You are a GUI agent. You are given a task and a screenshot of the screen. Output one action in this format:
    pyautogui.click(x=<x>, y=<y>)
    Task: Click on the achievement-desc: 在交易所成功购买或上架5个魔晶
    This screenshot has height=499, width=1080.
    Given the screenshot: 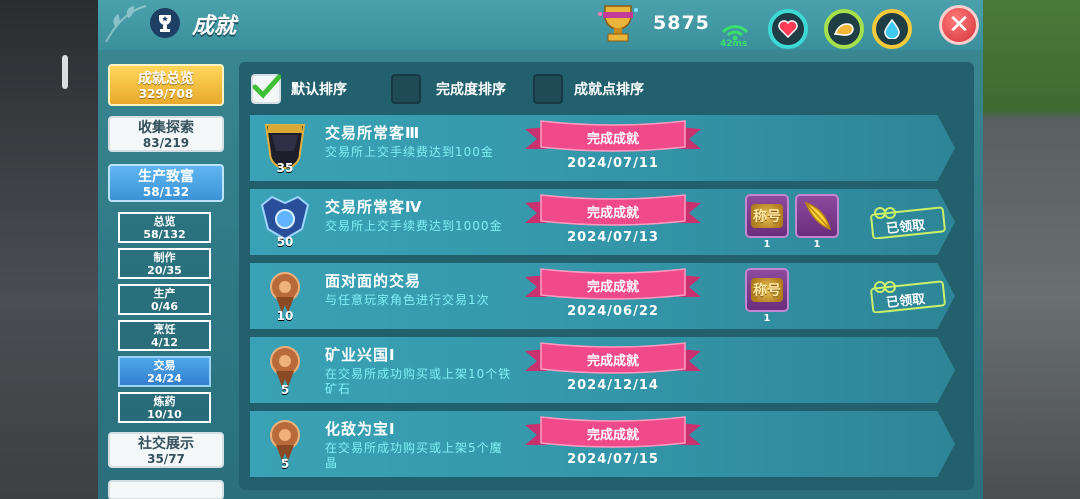 What is the action you would take?
    pyautogui.click(x=414, y=455)
    